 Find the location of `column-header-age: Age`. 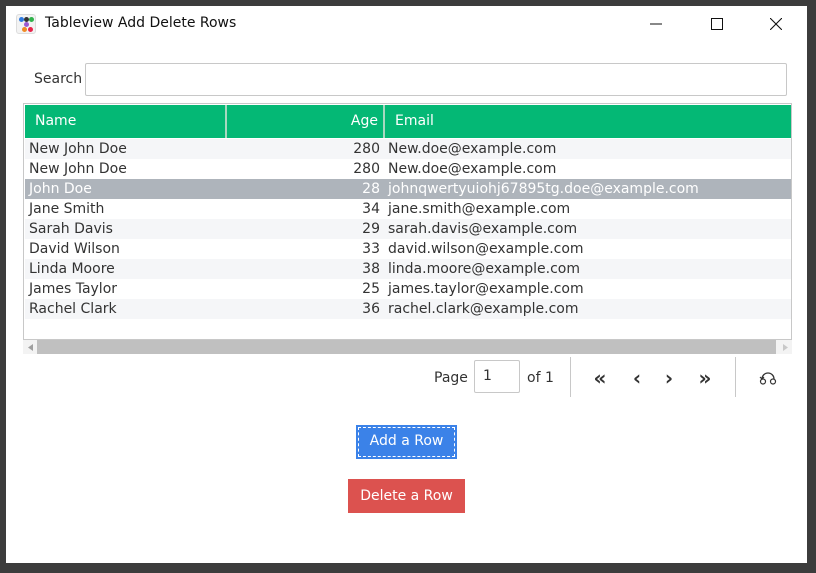

column-header-age: Age is located at coordinates (306, 121).